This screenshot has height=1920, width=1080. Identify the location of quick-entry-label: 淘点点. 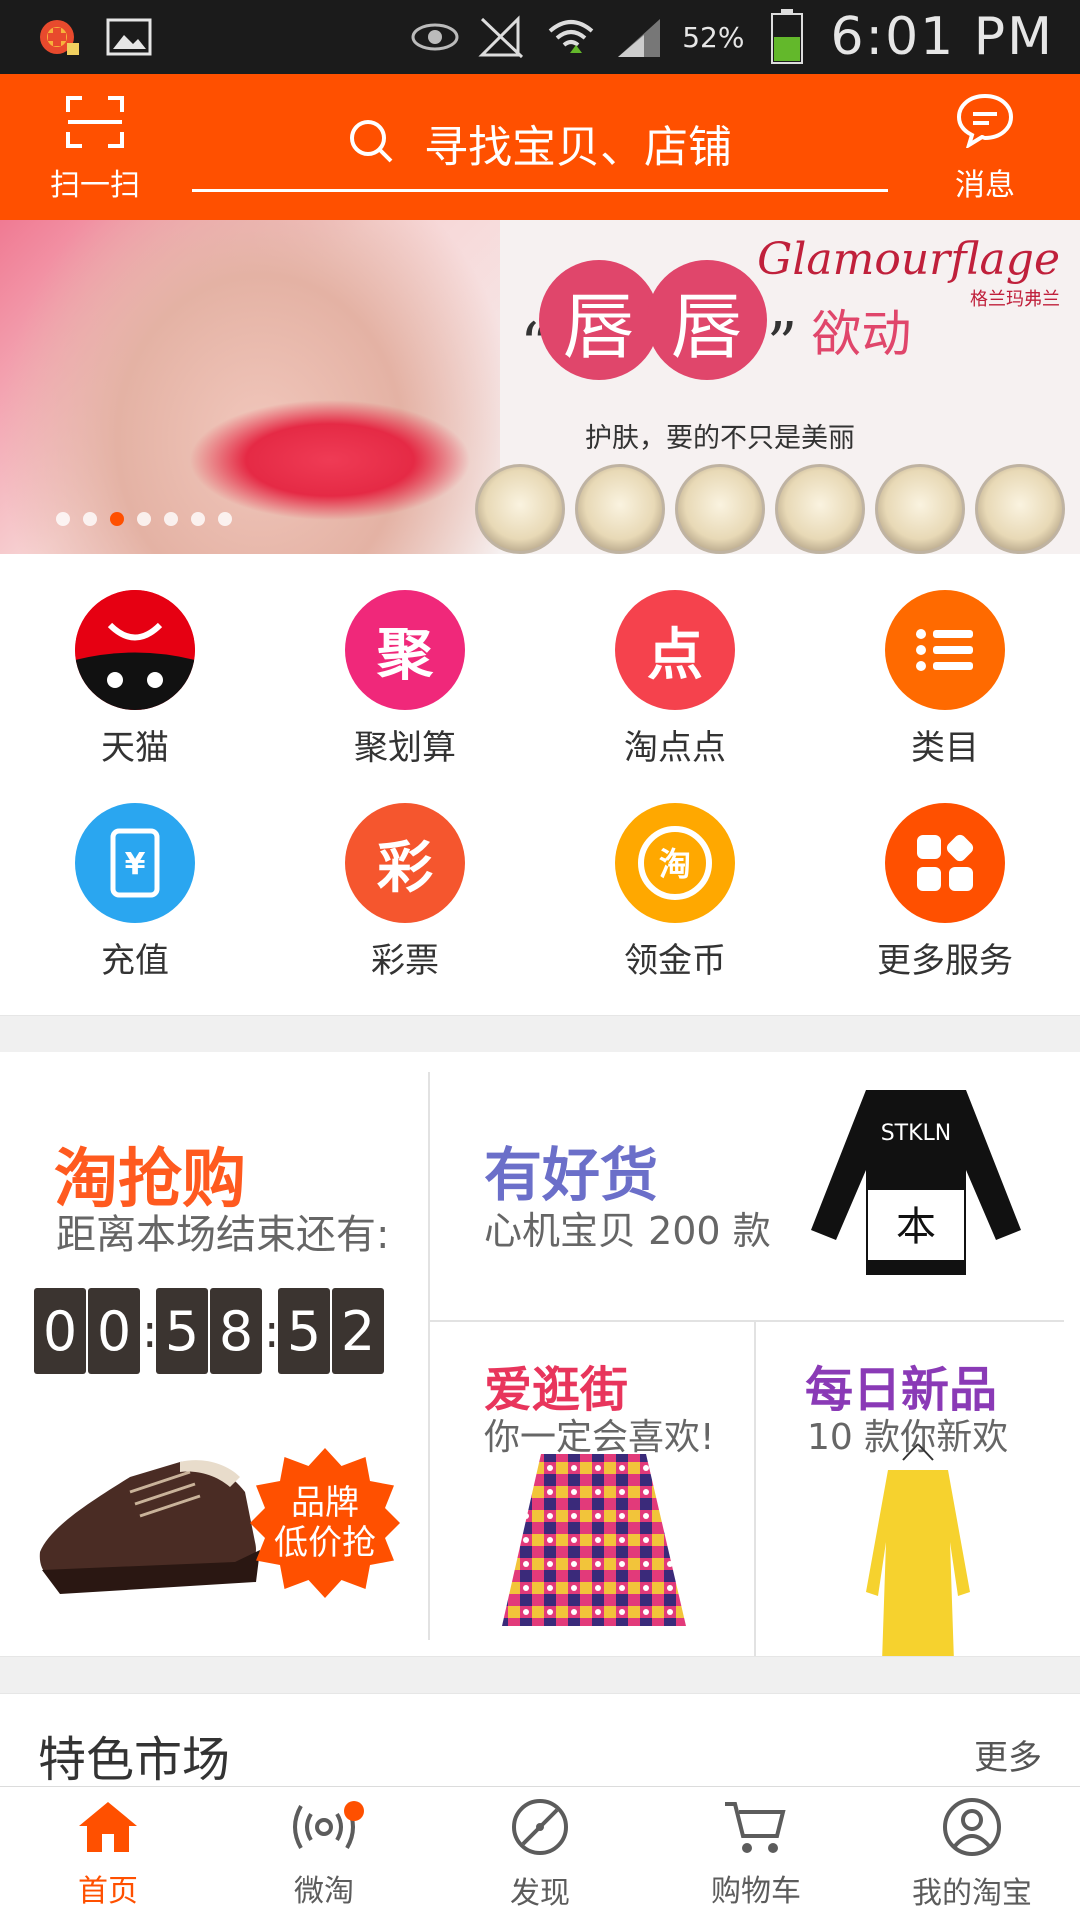
(675, 748).